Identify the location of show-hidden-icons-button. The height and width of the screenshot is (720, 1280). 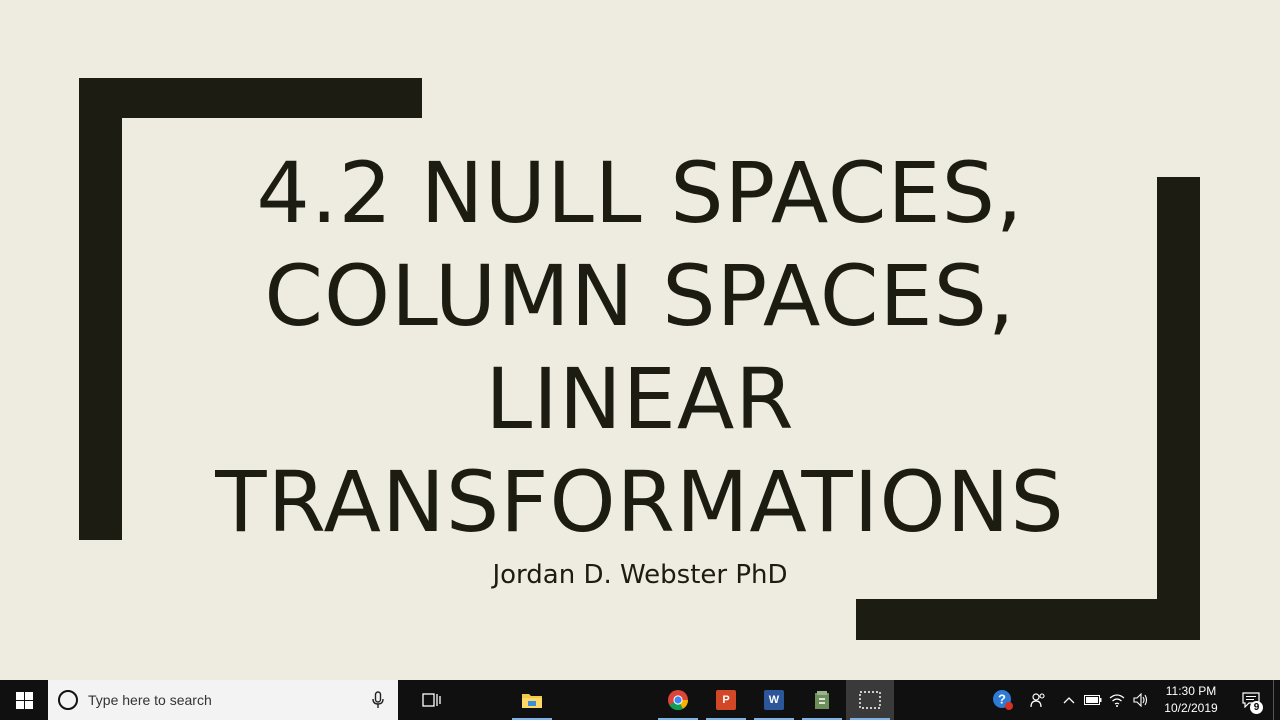
(1069, 700).